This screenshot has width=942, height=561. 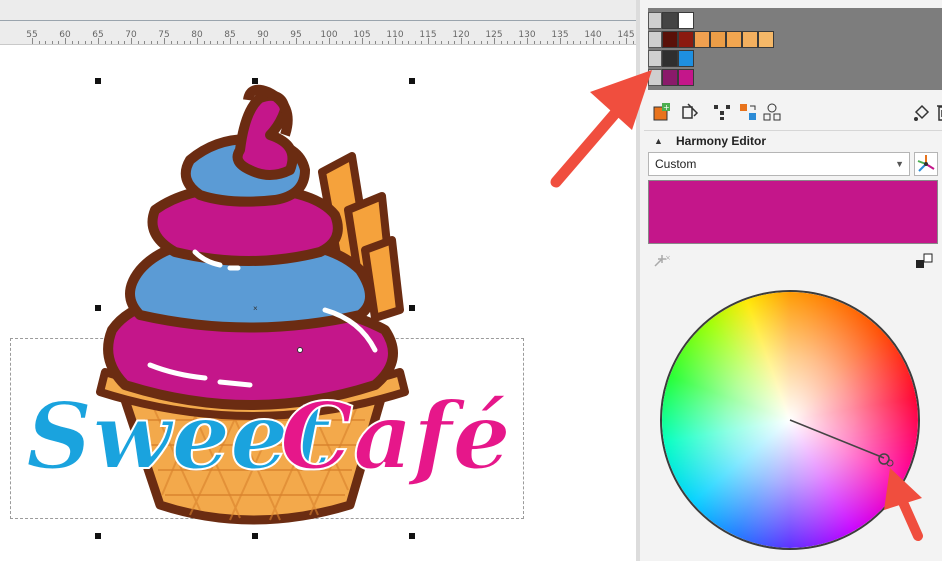 What do you see at coordinates (722, 112) in the screenshot?
I see `distribute-icon` at bounding box center [722, 112].